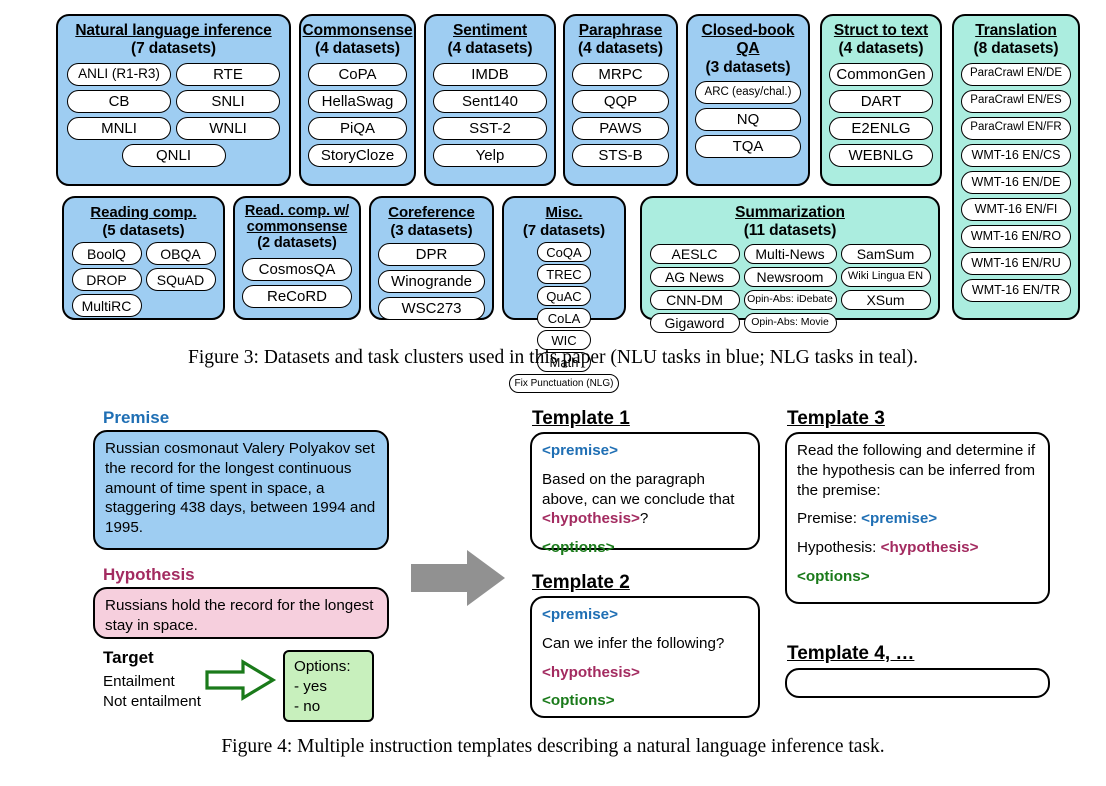 The image size is (1106, 786). I want to click on dataset-pill: Newsroom, so click(790, 276).